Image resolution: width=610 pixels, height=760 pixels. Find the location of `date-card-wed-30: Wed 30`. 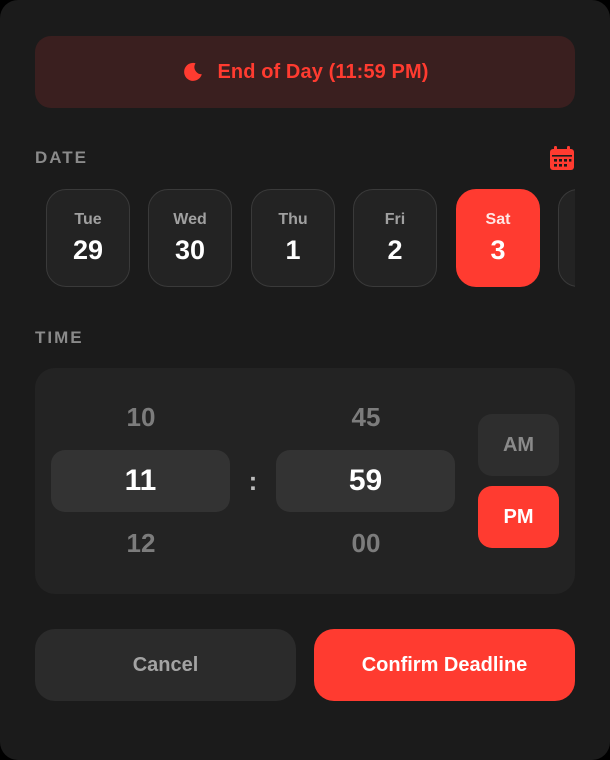

date-card-wed-30: Wed 30 is located at coordinates (190, 238).